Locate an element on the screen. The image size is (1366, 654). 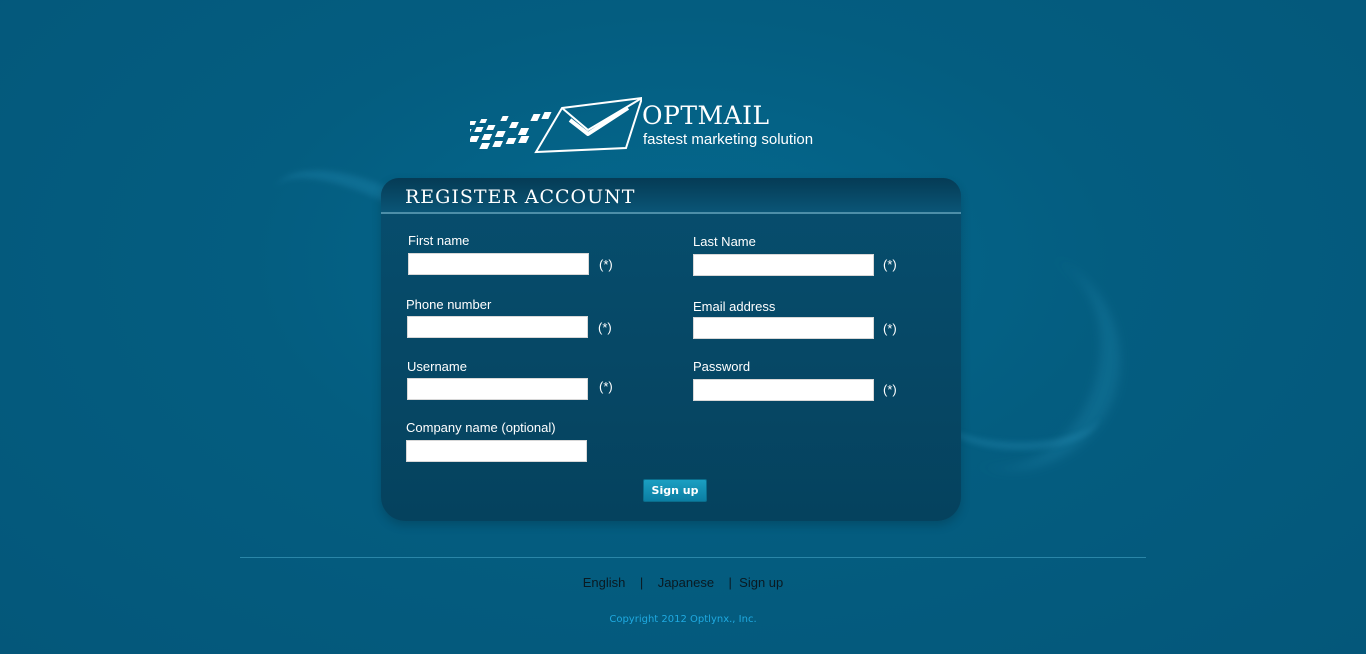
logo: OPTMAIL fastest marketing solution is located at coordinates (660, 126).